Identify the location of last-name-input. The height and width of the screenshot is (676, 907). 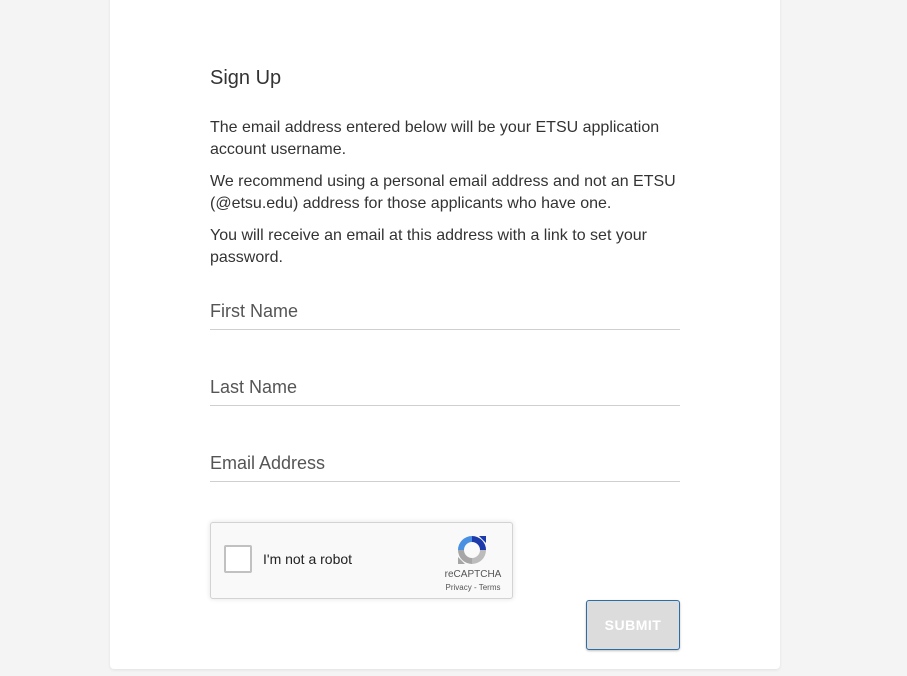
(445, 387).